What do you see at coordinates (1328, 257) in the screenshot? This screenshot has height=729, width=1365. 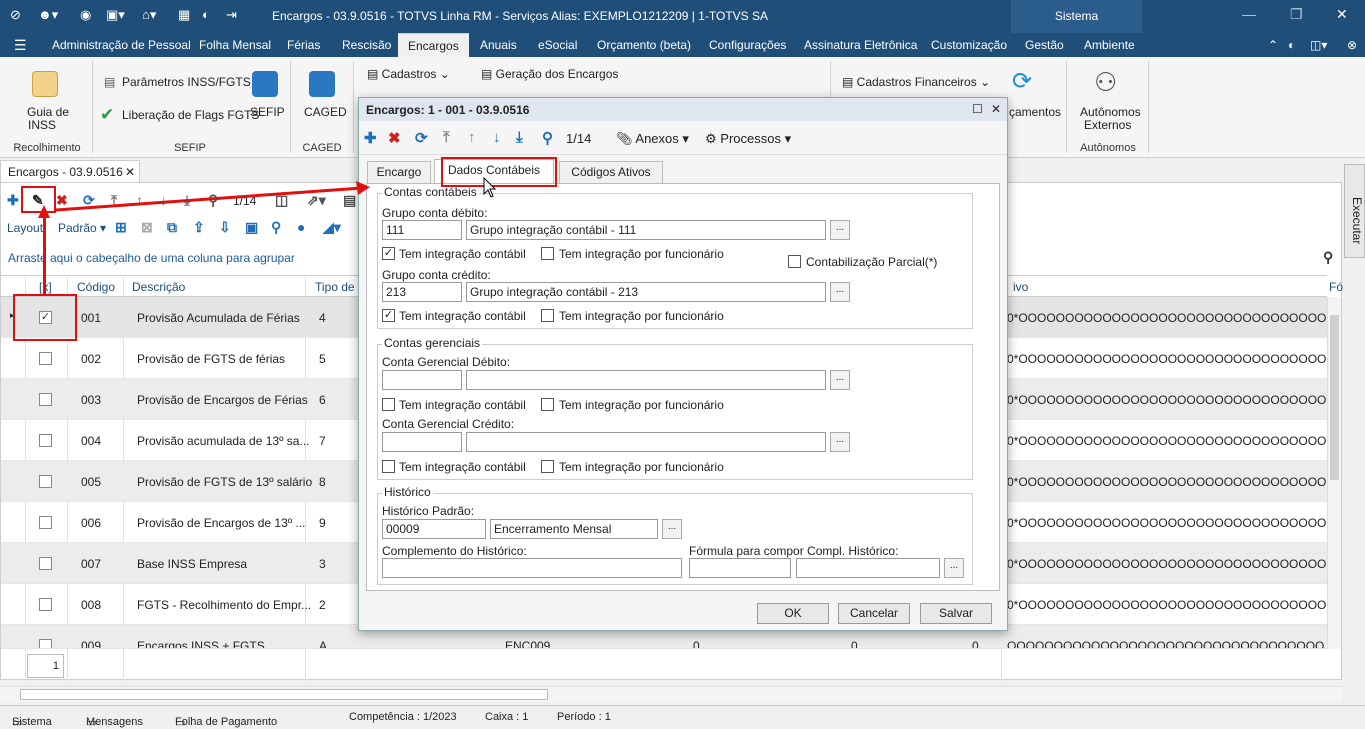 I see `grid-search-icon: ⚲` at bounding box center [1328, 257].